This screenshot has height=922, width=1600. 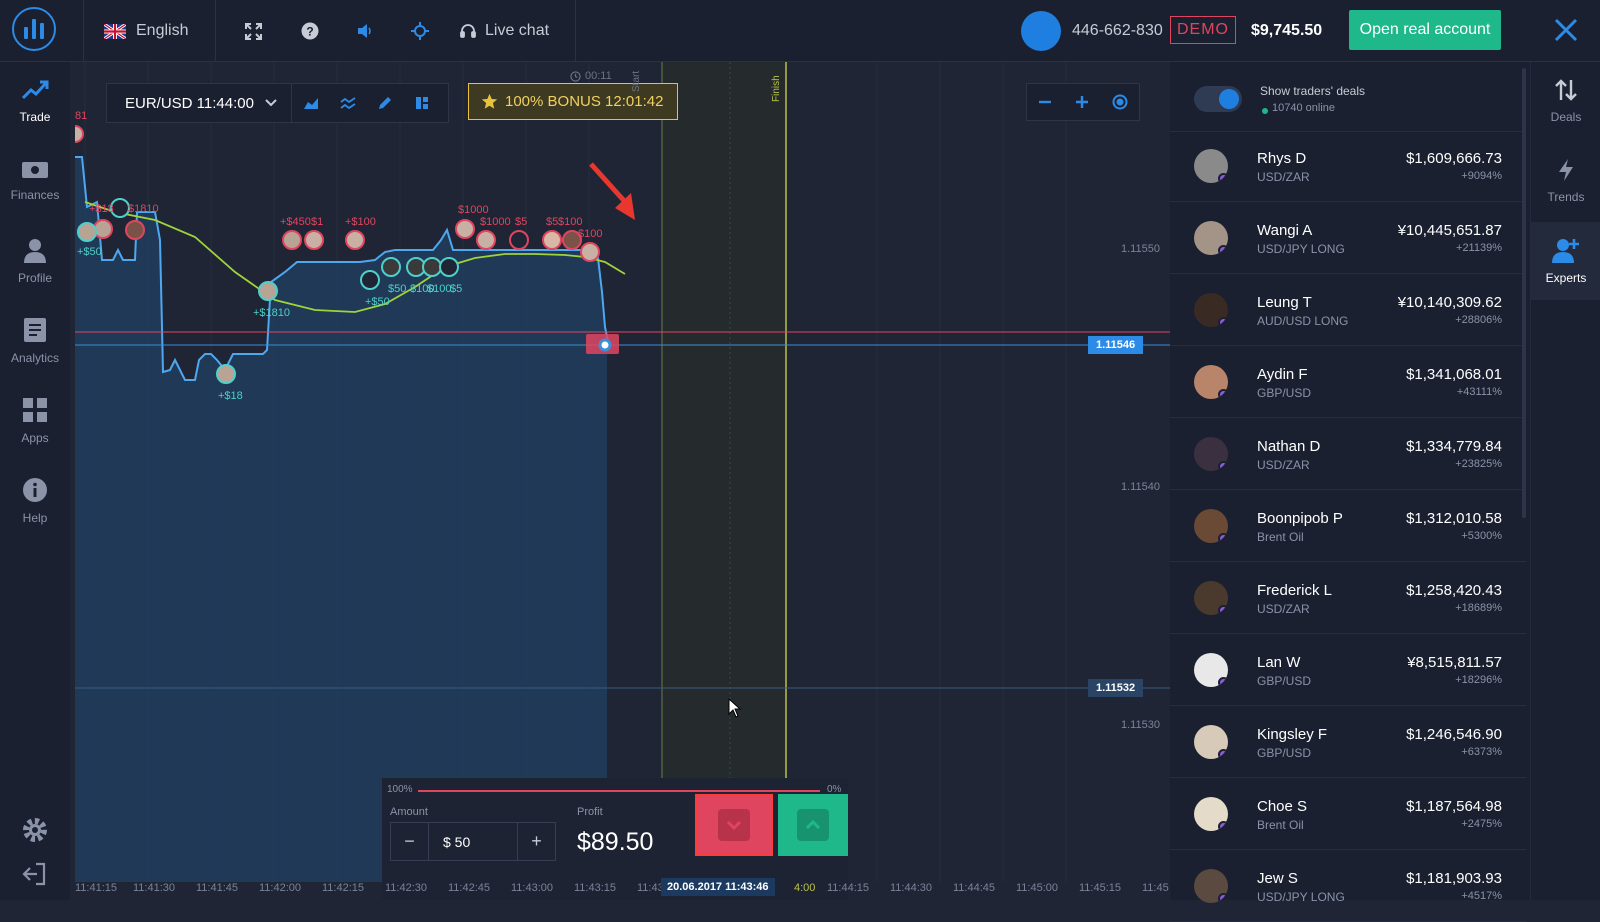 I want to click on trader-percent: +18296%, so click(x=1478, y=680).